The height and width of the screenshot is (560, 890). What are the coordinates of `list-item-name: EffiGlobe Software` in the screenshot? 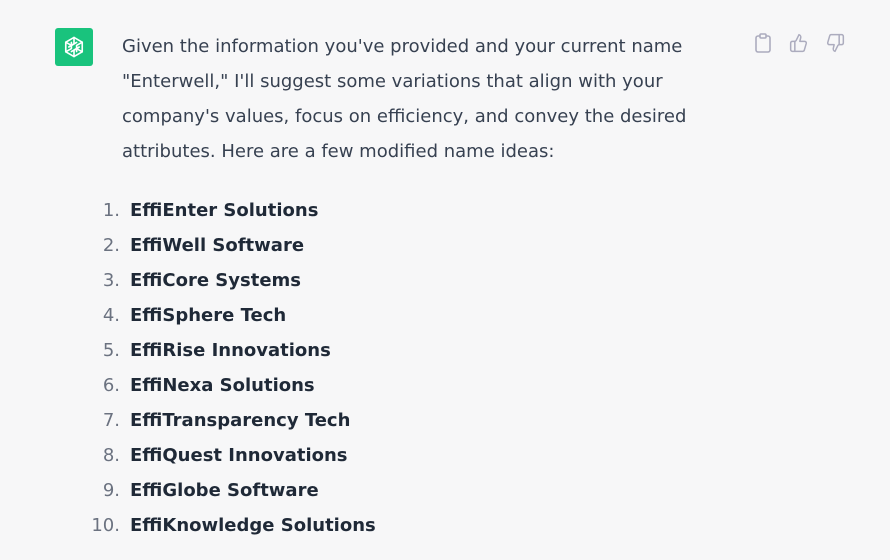 It's located at (224, 490).